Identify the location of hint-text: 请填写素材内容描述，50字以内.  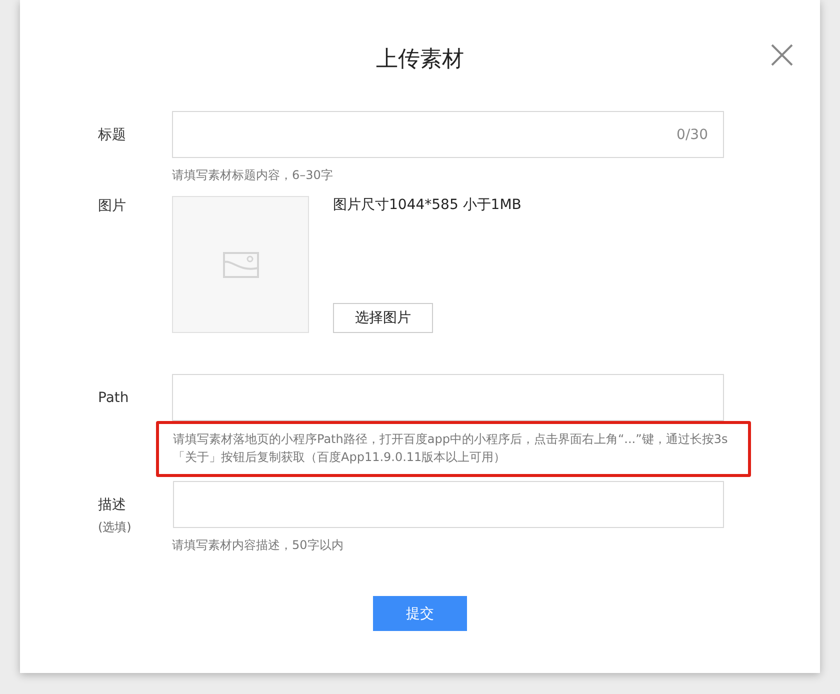
(258, 545).